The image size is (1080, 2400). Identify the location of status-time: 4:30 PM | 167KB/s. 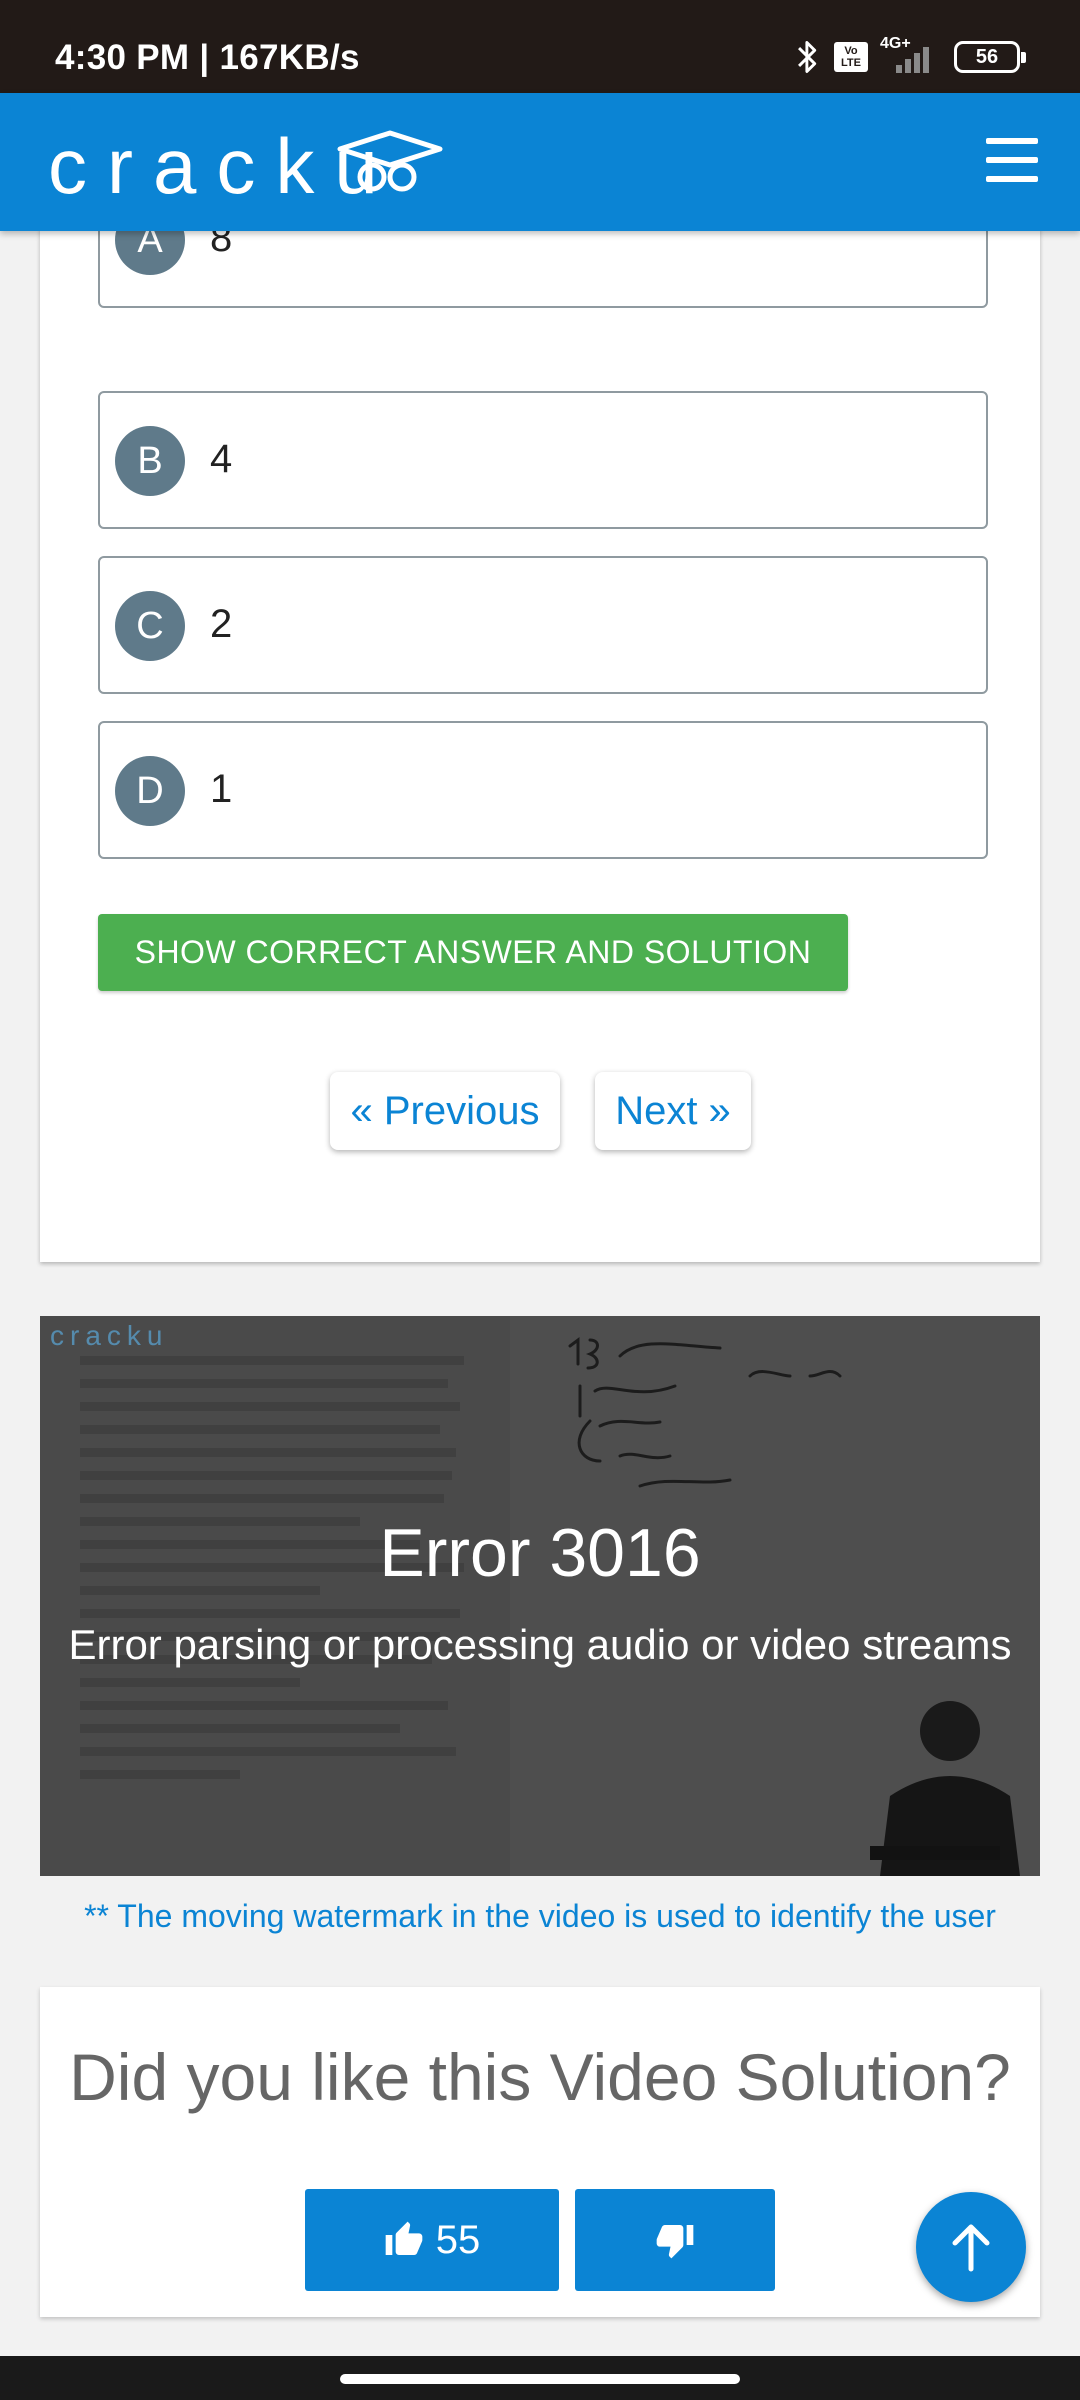
(207, 57).